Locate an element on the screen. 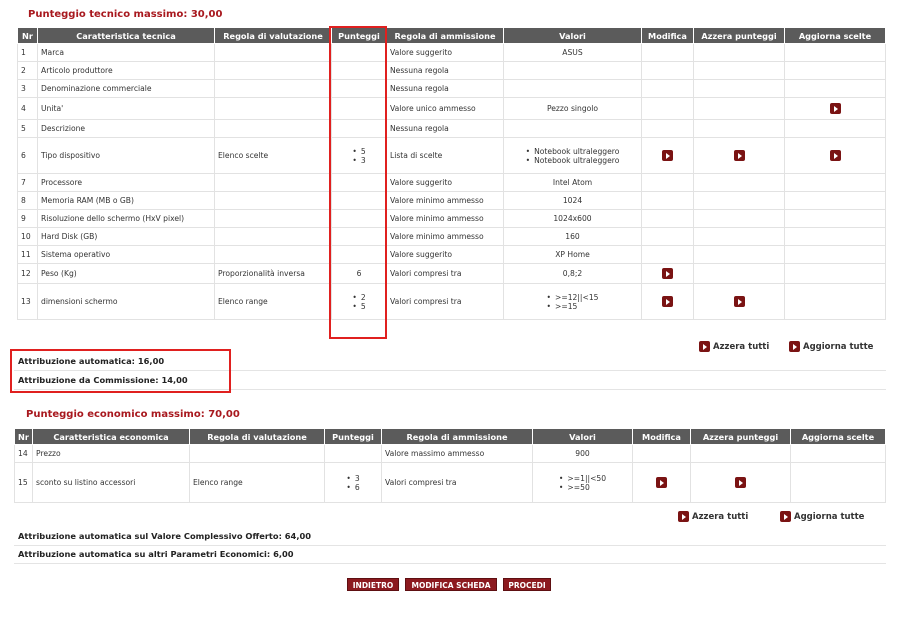 This screenshot has width=900, height=618. tech.rows.12.values-item: >=15 is located at coordinates (572, 306).